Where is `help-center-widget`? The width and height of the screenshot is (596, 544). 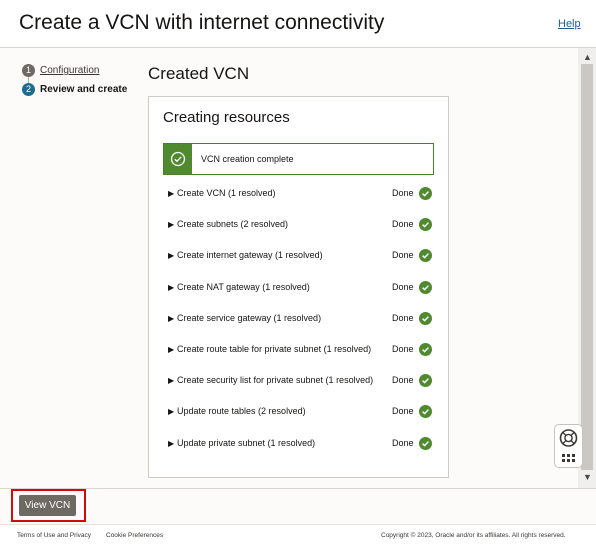
help-center-widget is located at coordinates (568, 446).